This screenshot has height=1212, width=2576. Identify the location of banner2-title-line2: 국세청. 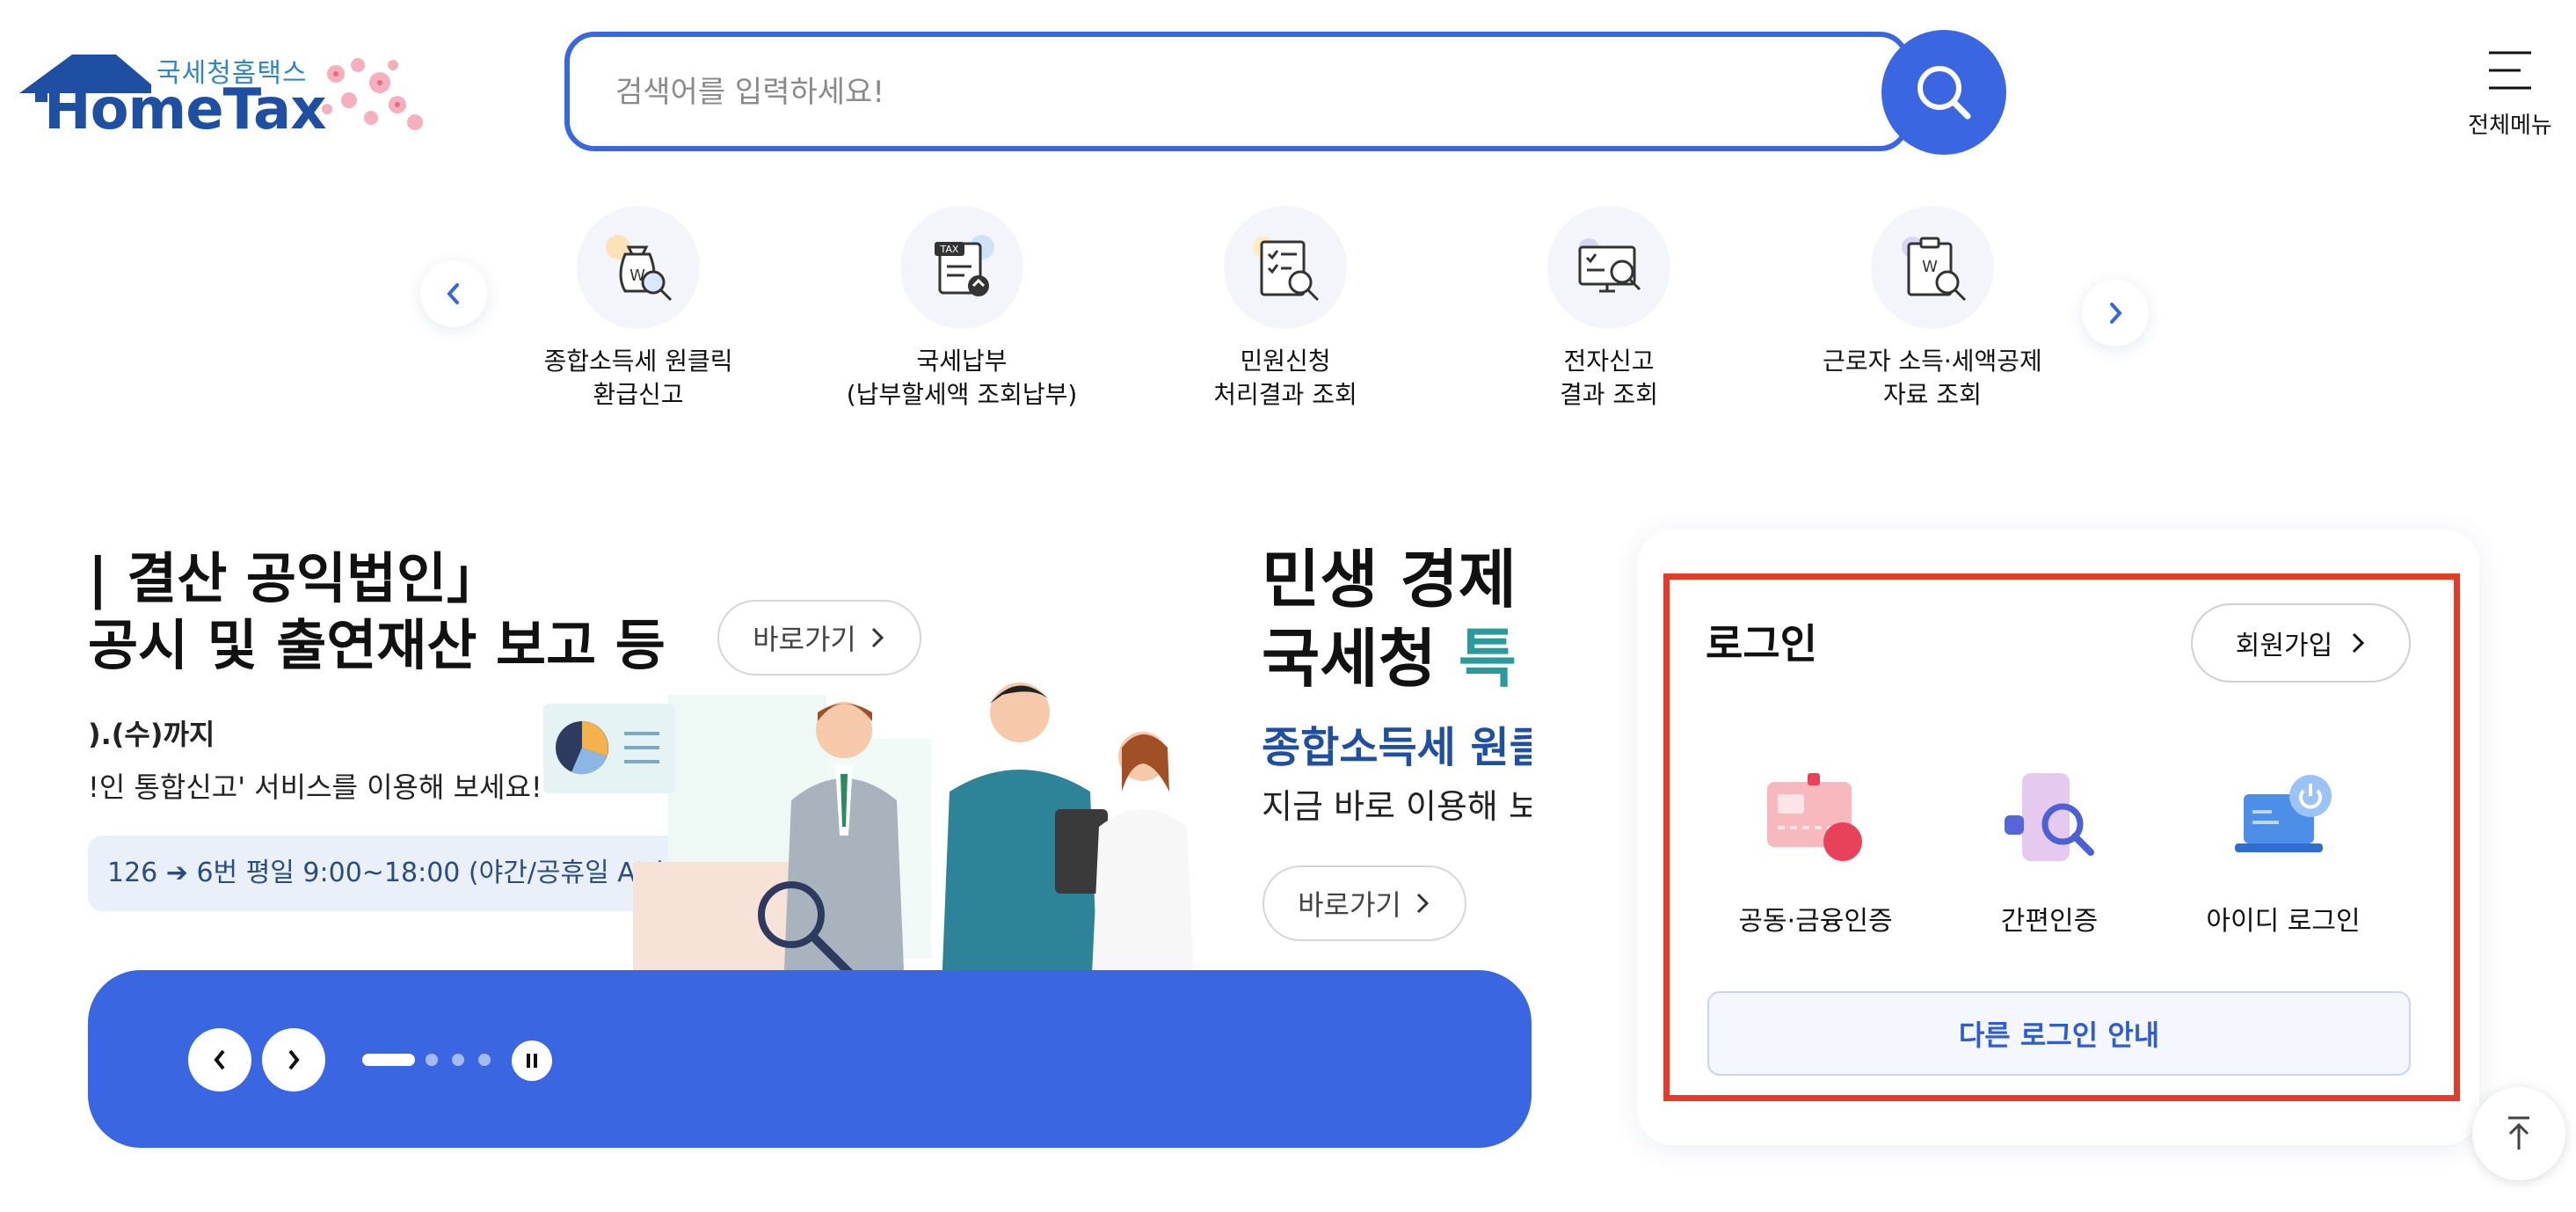
(1360, 659).